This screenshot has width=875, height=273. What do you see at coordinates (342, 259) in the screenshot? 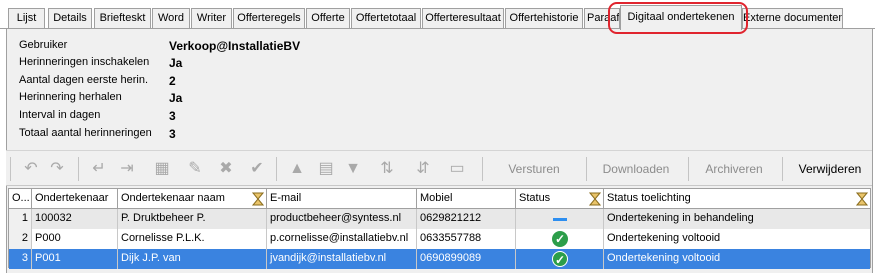
I see `cell-email: jvandijk@installatiebv.nl` at bounding box center [342, 259].